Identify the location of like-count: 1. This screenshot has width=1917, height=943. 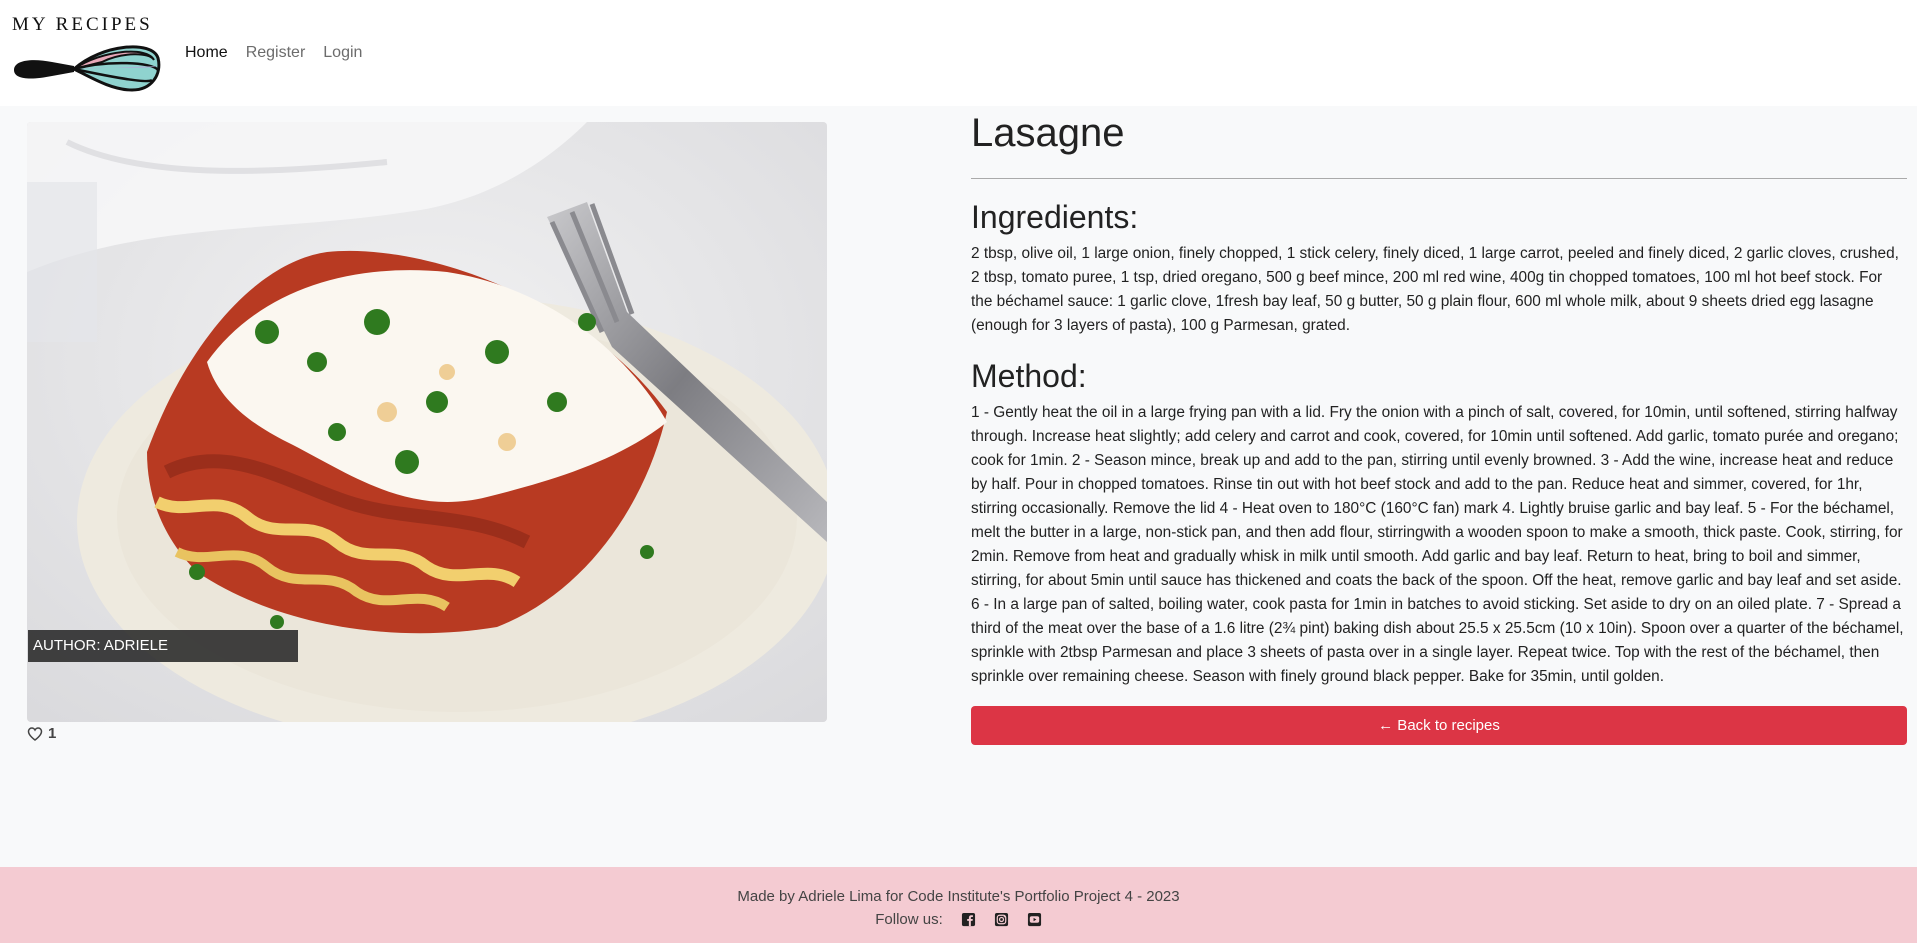
(52, 733).